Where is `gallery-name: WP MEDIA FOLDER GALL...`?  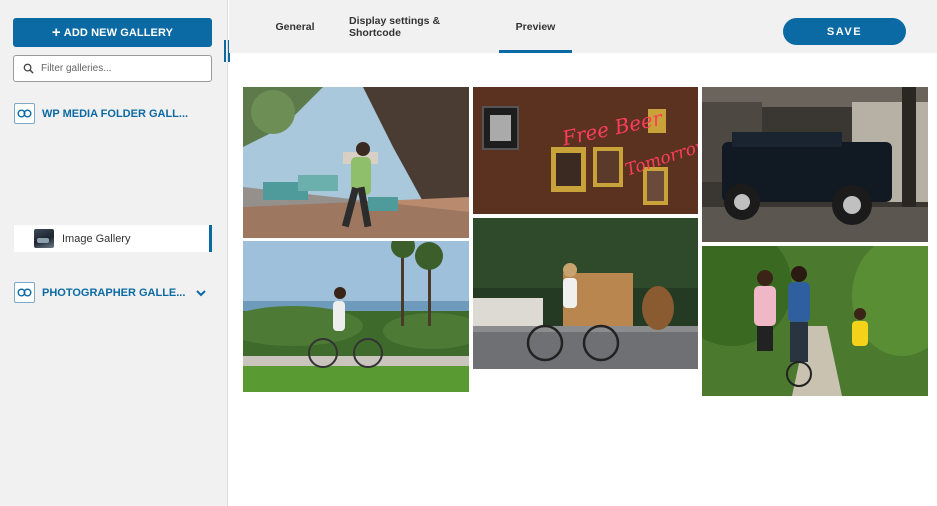 gallery-name: WP MEDIA FOLDER GALL... is located at coordinates (115, 113).